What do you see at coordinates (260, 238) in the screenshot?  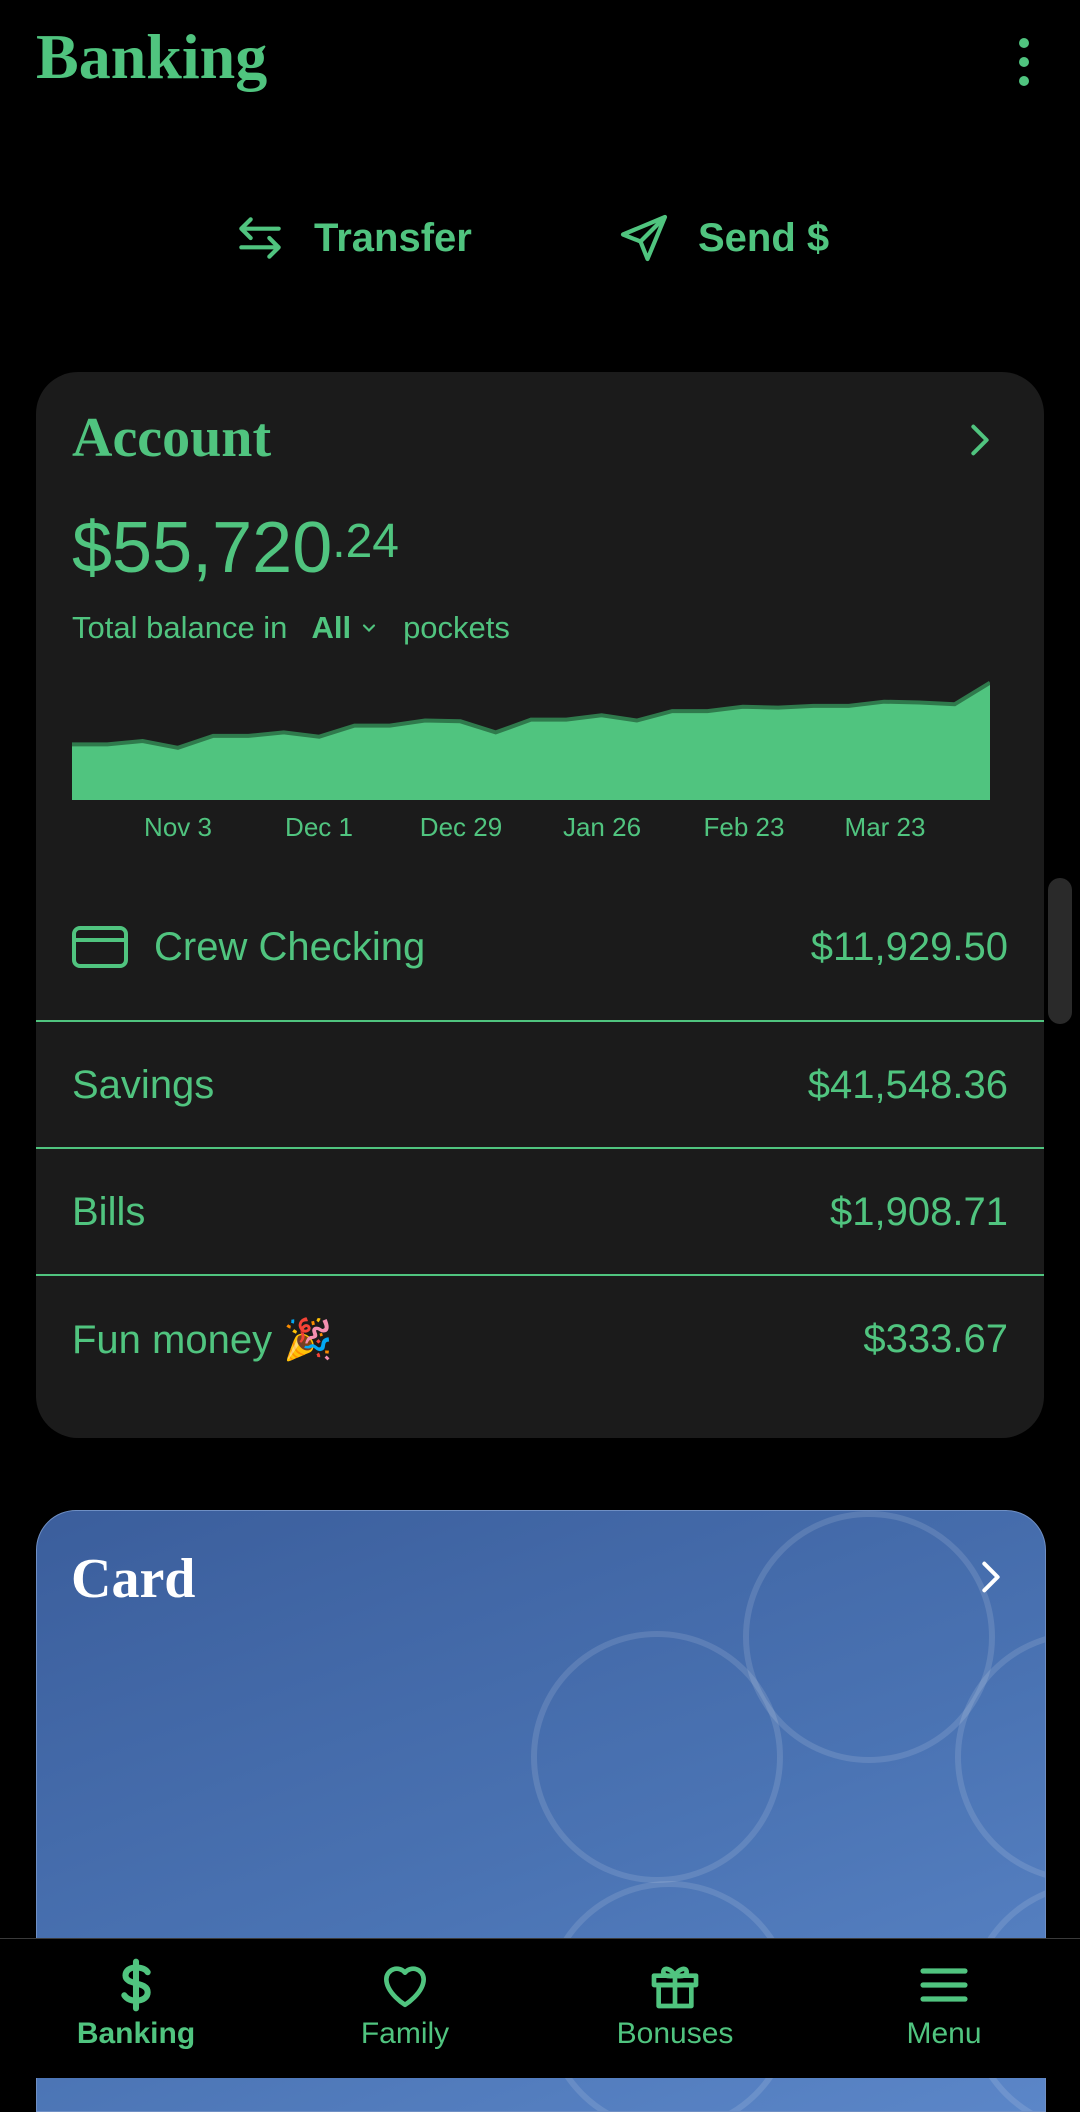 I see `transfer-arrows-icon` at bounding box center [260, 238].